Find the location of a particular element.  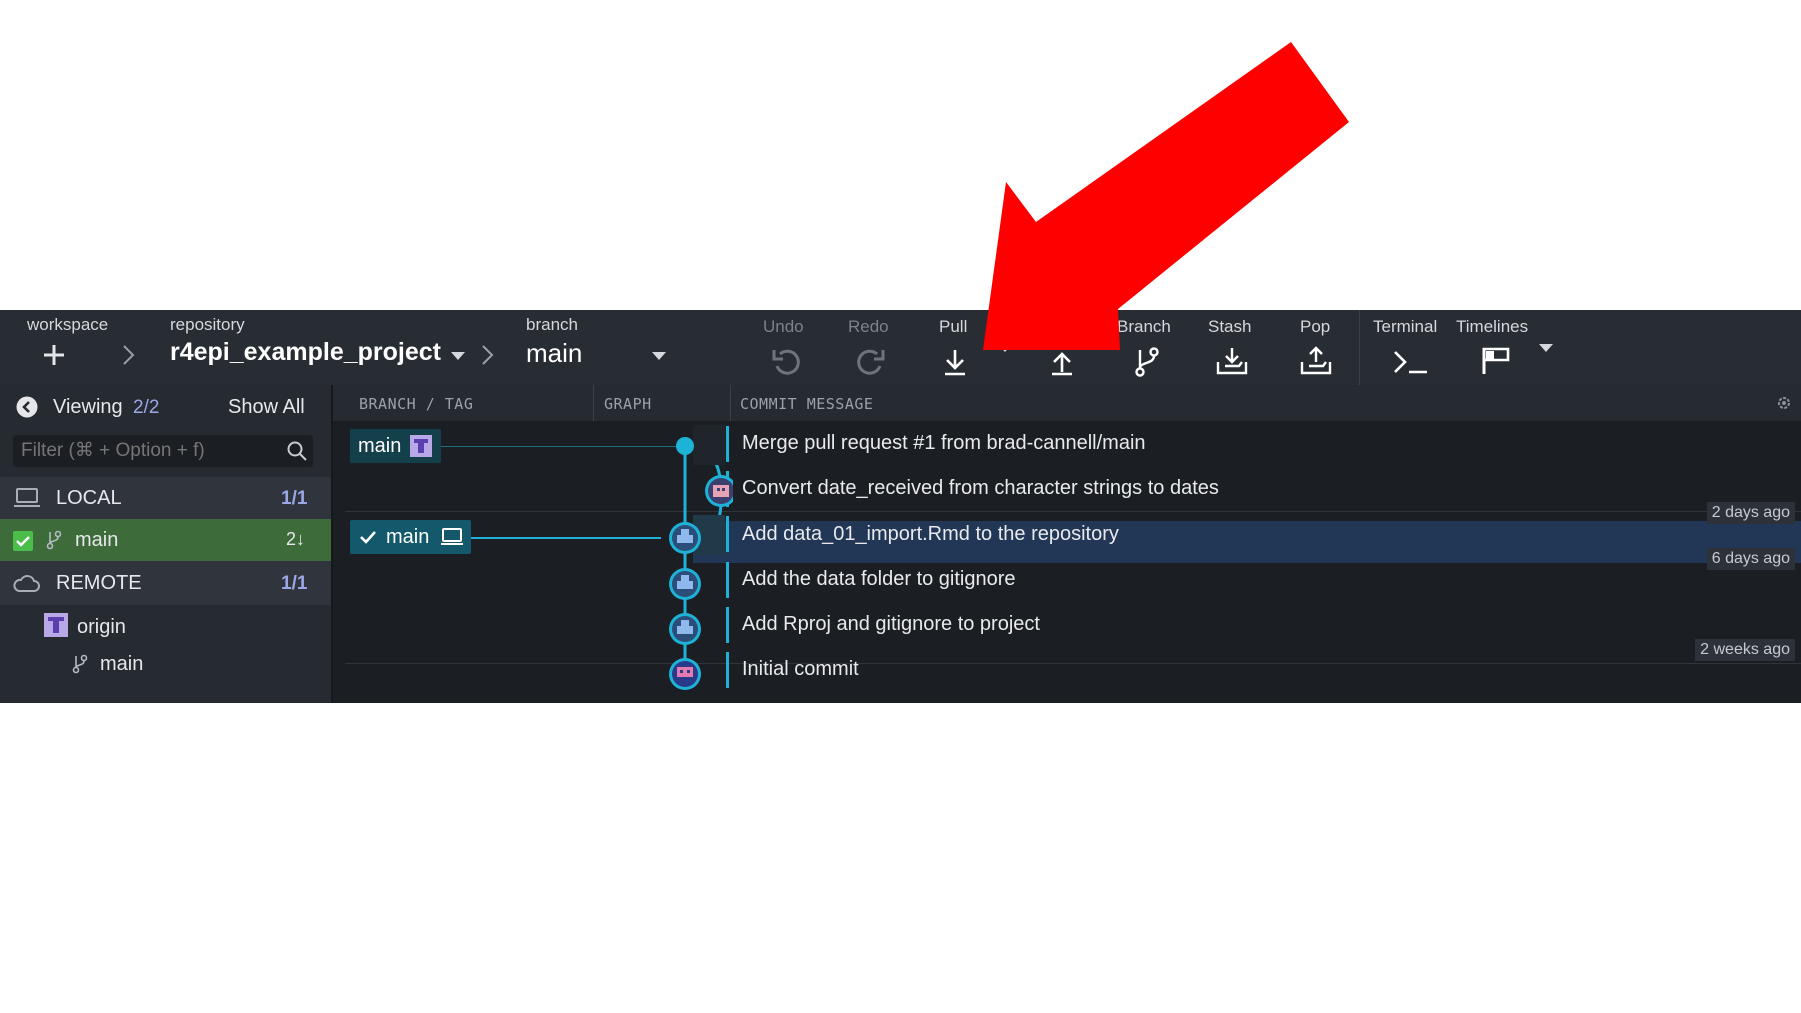

pop-icon is located at coordinates (1316, 361).